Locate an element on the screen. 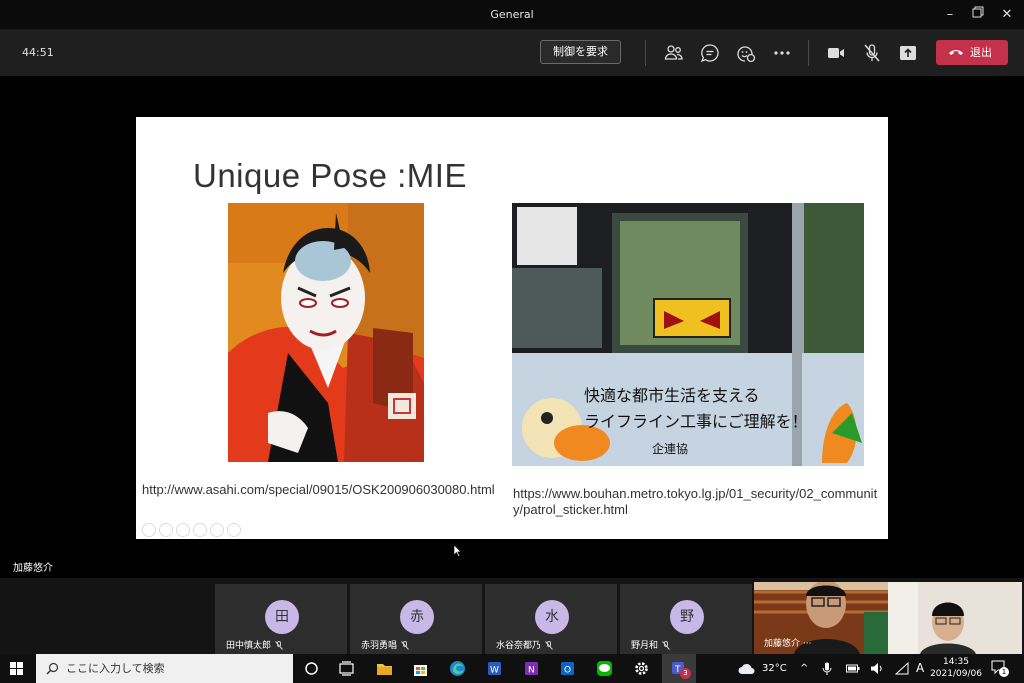 The height and width of the screenshot is (683, 1024). avatar: 野 is located at coordinates (687, 617).